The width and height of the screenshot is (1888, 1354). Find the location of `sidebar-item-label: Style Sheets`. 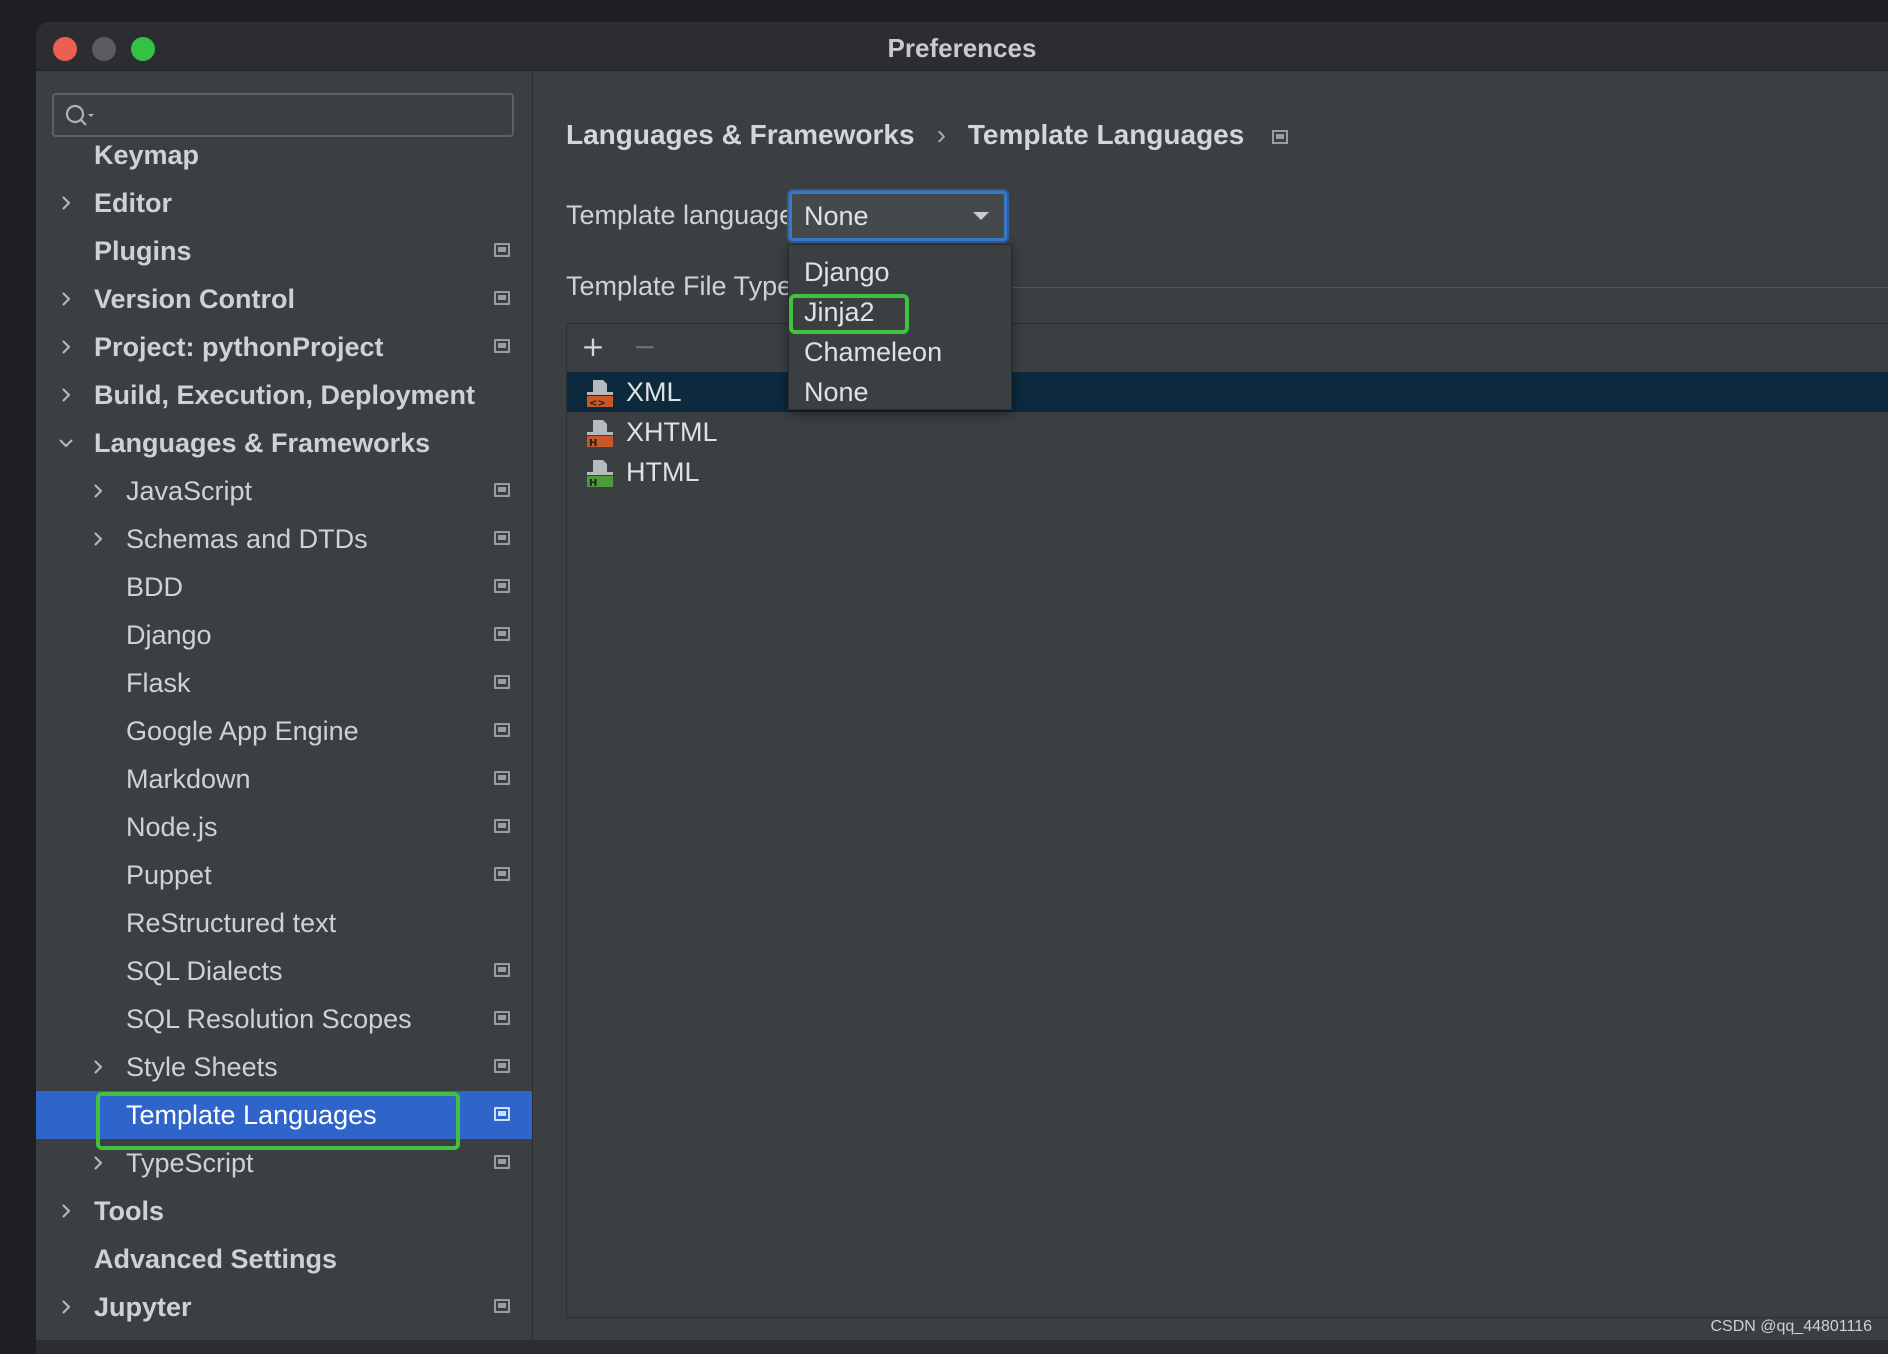

sidebar-item-label: Style Sheets is located at coordinates (202, 1067).